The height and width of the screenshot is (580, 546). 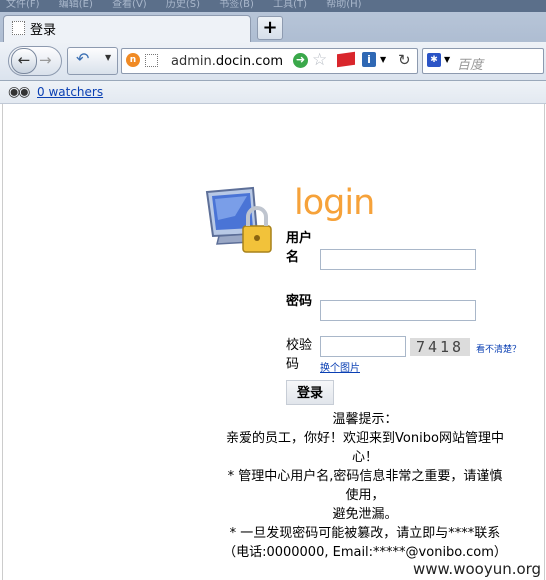 I want to click on menu-item: 工具(T), so click(x=290, y=5).